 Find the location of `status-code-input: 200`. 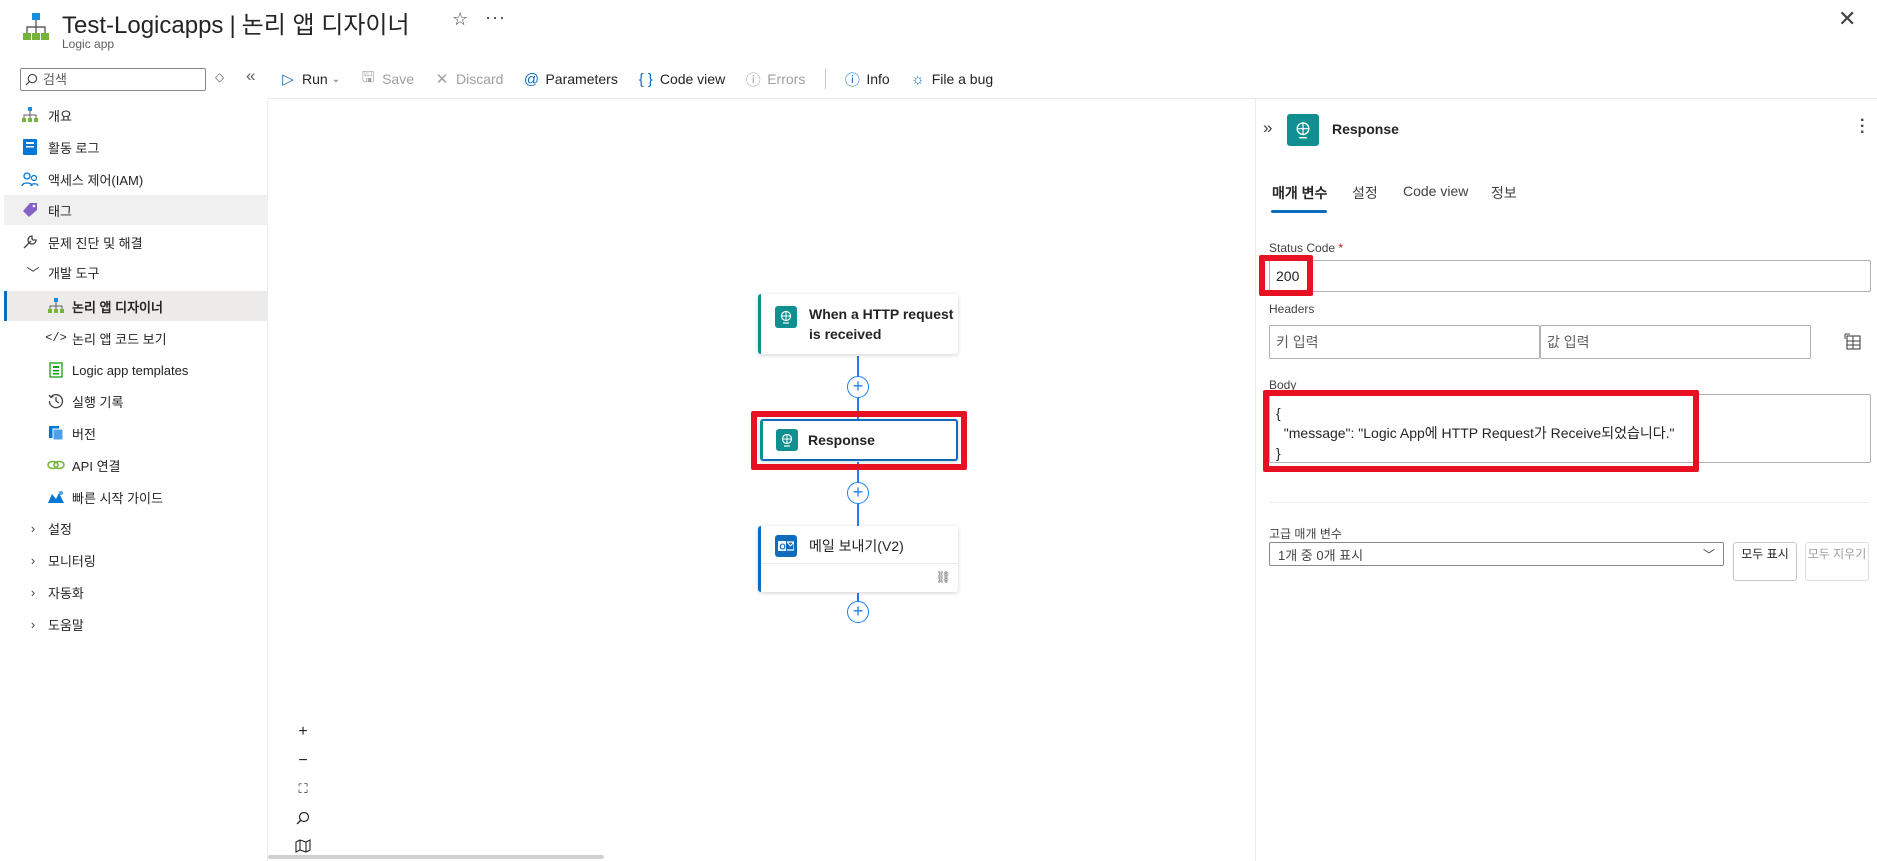

status-code-input: 200 is located at coordinates (1570, 276).